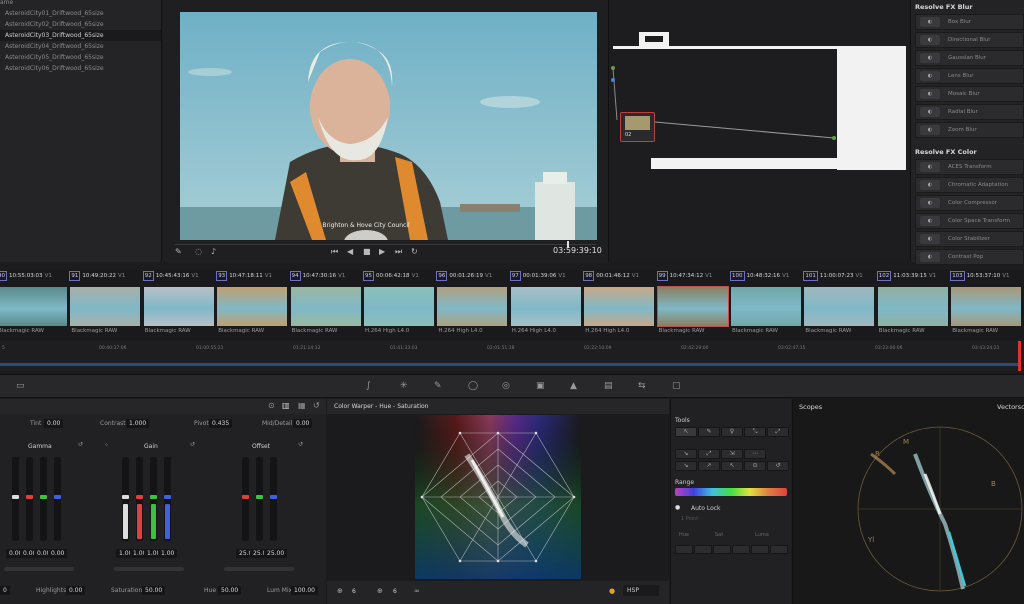 The image size is (1024, 604). Describe the element at coordinates (509, 364) in the screenshot. I see `timeline-track` at that location.